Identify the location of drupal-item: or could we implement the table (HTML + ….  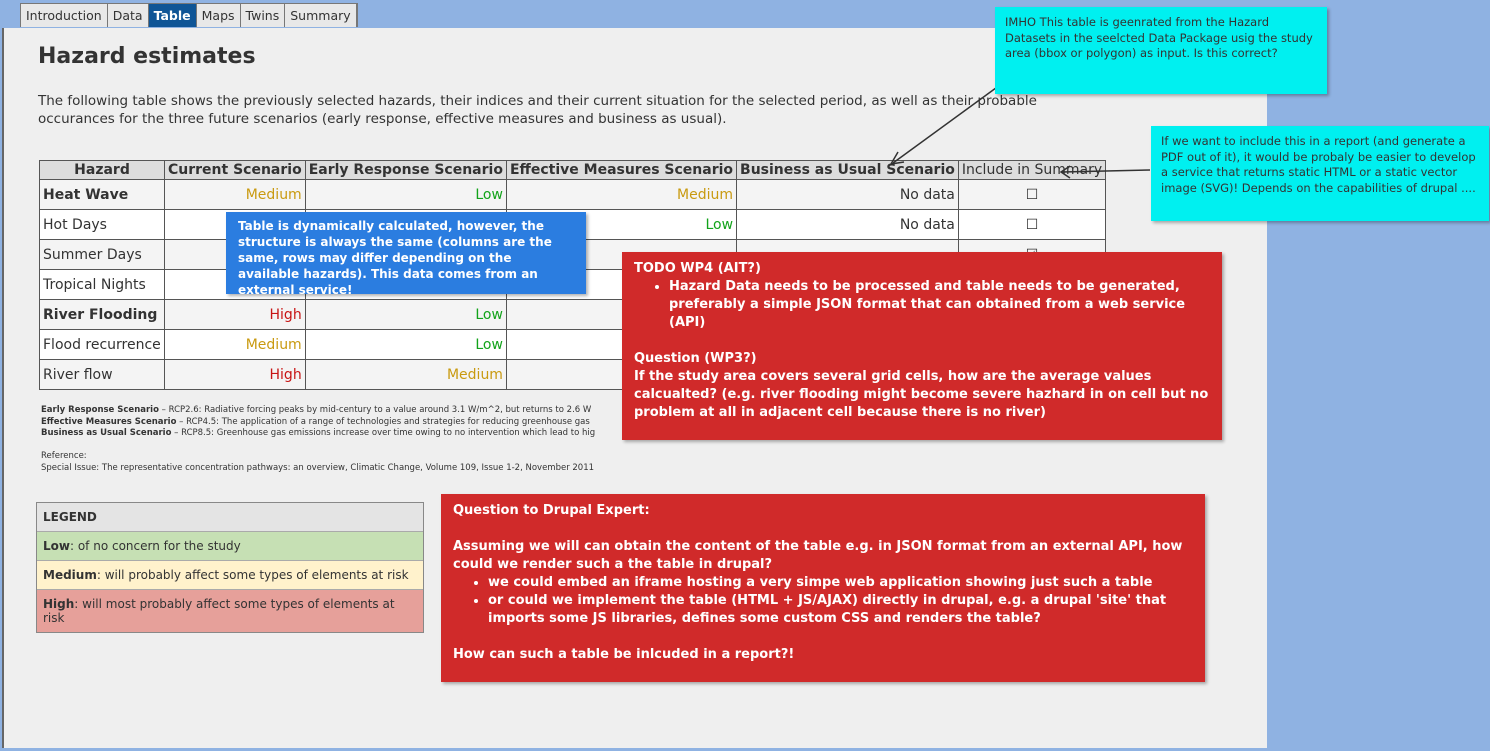
(840, 610).